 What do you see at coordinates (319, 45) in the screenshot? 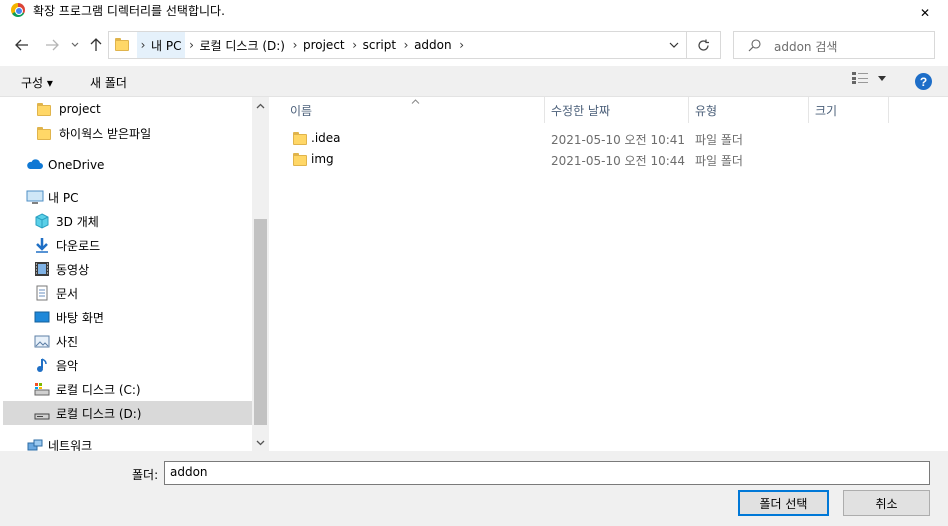
I see `breadcrumb-item-project: › project` at bounding box center [319, 45].